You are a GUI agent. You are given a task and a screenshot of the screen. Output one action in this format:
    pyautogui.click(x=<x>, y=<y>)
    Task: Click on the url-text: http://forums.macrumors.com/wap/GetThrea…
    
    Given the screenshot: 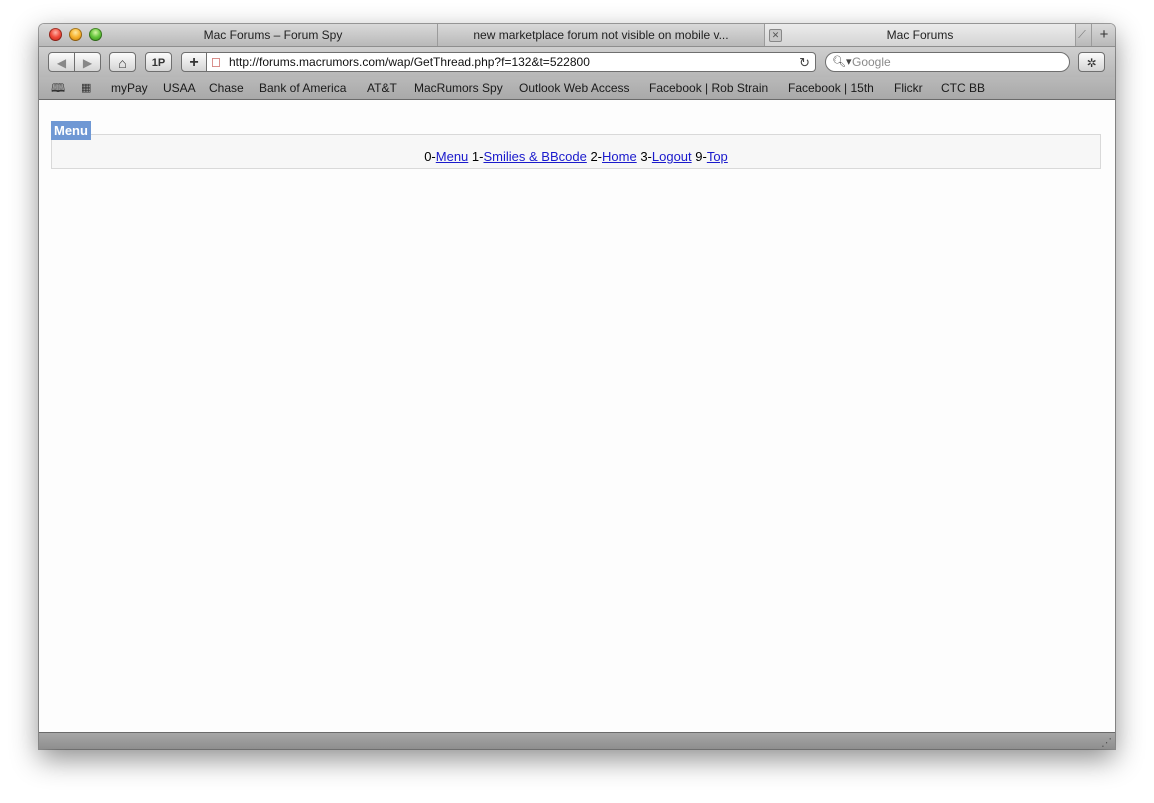 What is the action you would take?
    pyautogui.click(x=409, y=62)
    